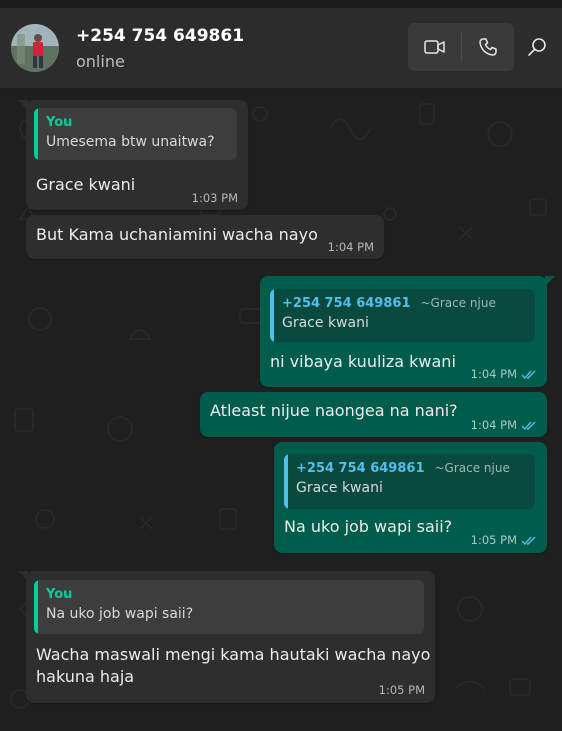 This screenshot has height=731, width=562. I want to click on avatar, so click(35, 48).